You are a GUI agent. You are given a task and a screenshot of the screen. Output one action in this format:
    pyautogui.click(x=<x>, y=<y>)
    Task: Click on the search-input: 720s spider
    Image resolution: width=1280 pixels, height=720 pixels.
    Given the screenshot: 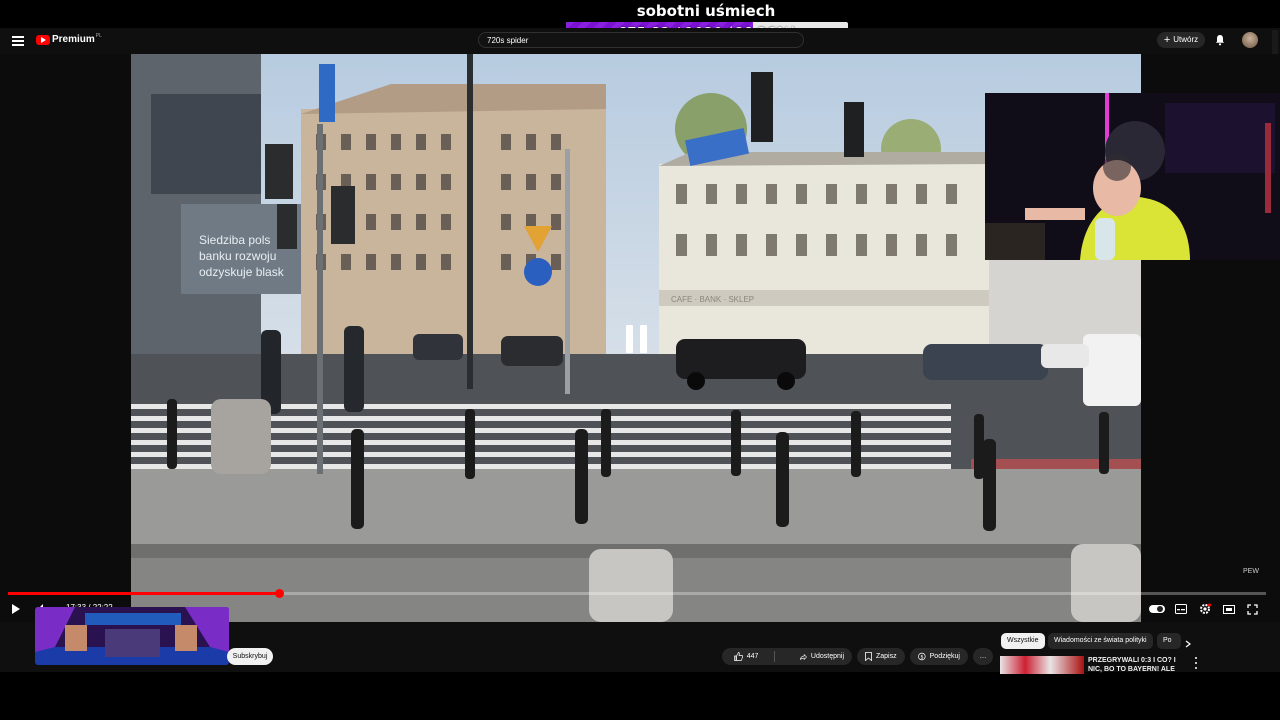 What is the action you would take?
    pyautogui.click(x=641, y=40)
    